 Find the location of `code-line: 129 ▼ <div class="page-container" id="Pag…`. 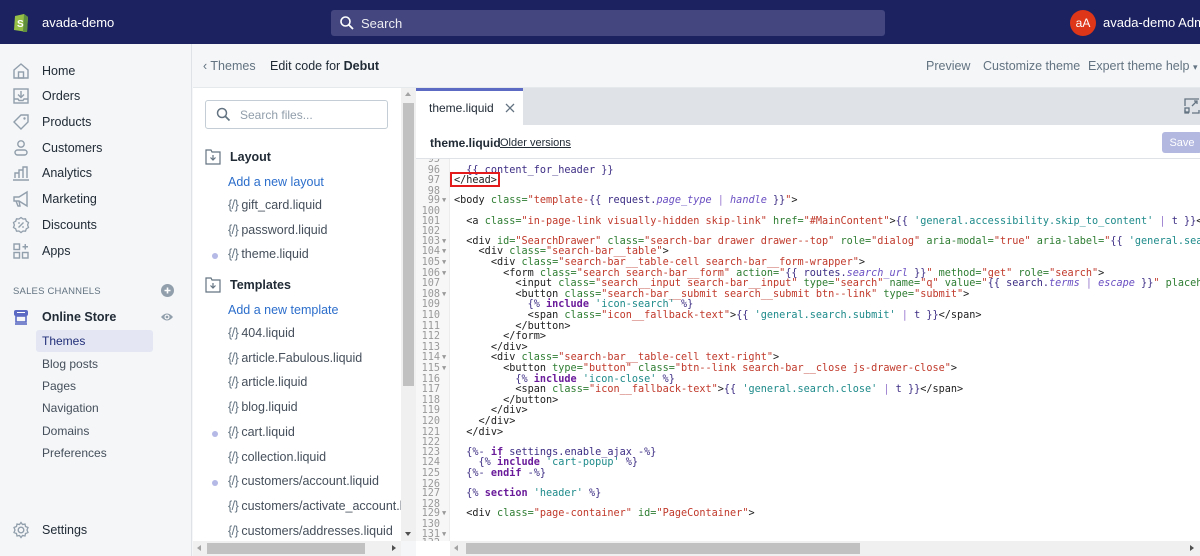

code-line: 129 ▼ <div class="page-container" id="Pag… is located at coordinates (808, 513).